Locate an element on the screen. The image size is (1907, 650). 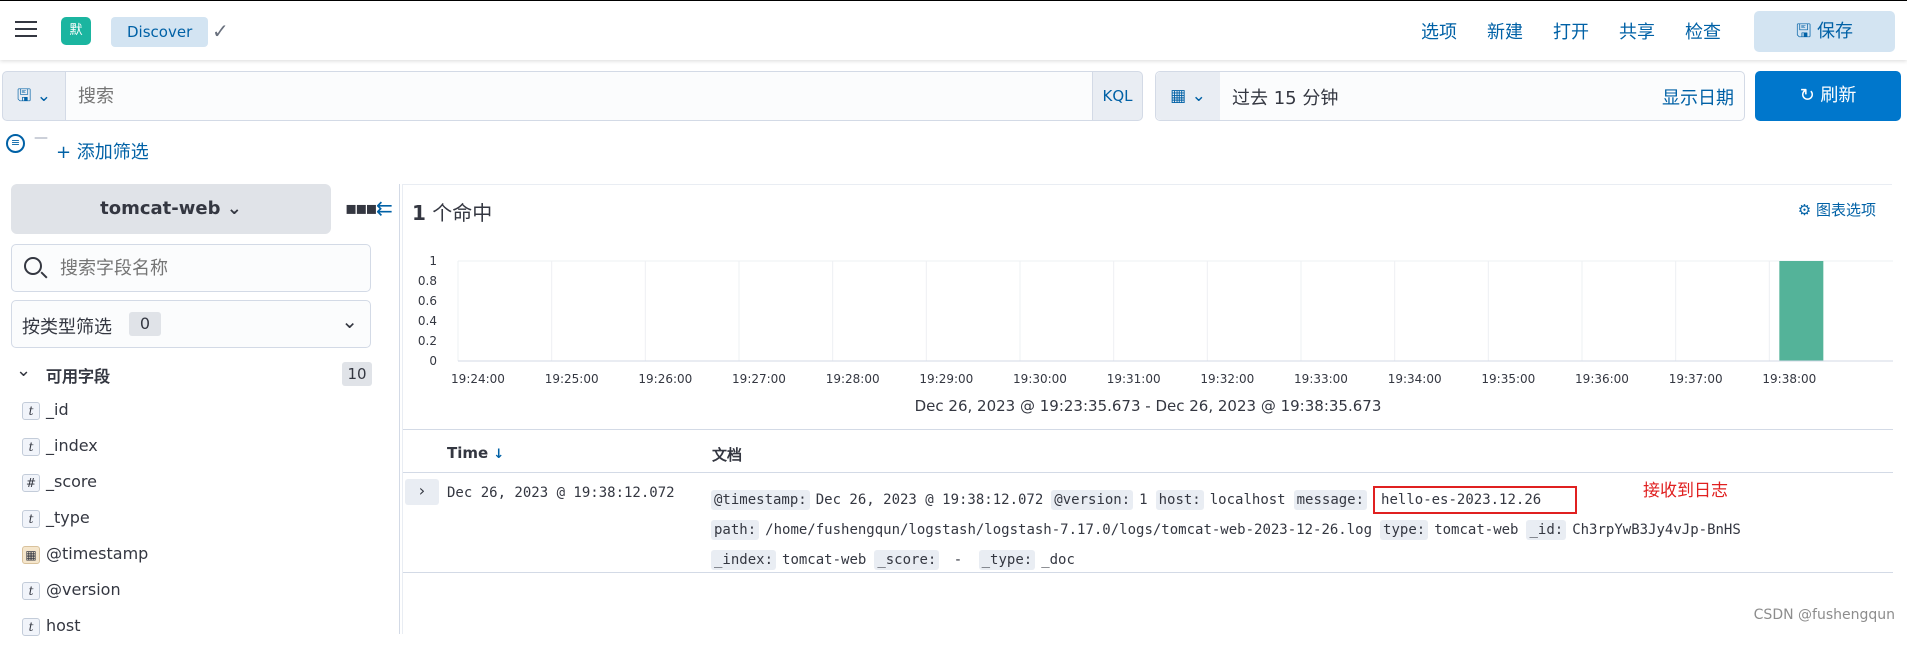
chart-options-button: ⚙ 图表选项 is located at coordinates (1837, 209).